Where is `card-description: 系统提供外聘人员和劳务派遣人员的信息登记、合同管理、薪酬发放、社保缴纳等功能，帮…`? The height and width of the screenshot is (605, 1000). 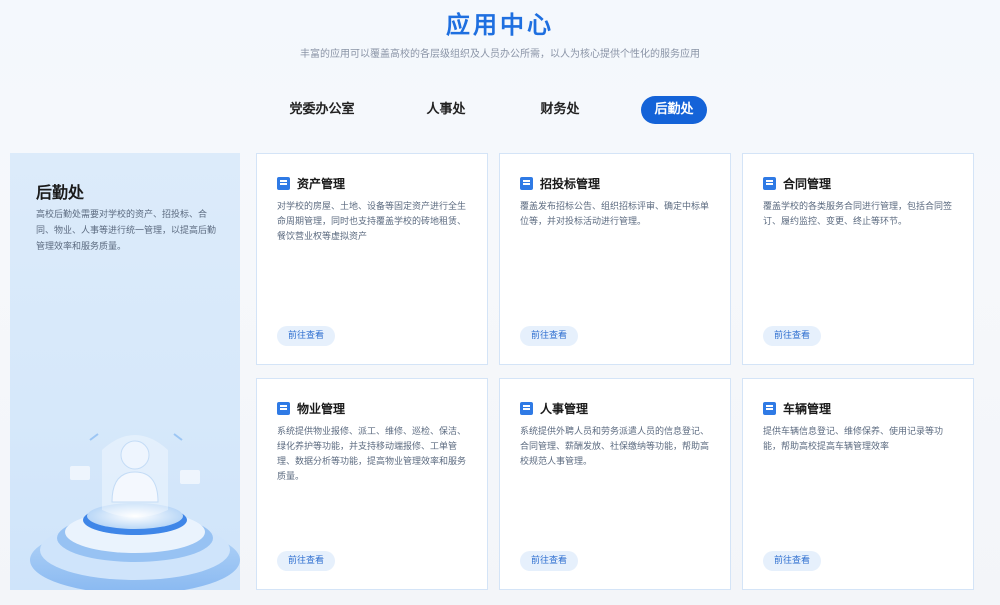 card-description: 系统提供外聘人员和劳务派遣人员的信息登记、合同管理、薪酬发放、社保缴纳等功能，帮… is located at coordinates (615, 447).